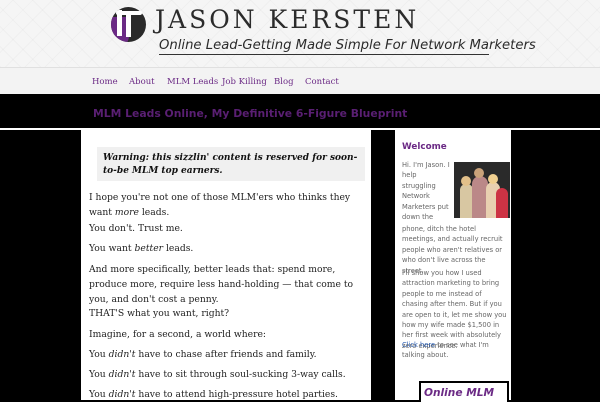  I want to click on nav-item-home: Home, so click(105, 82).